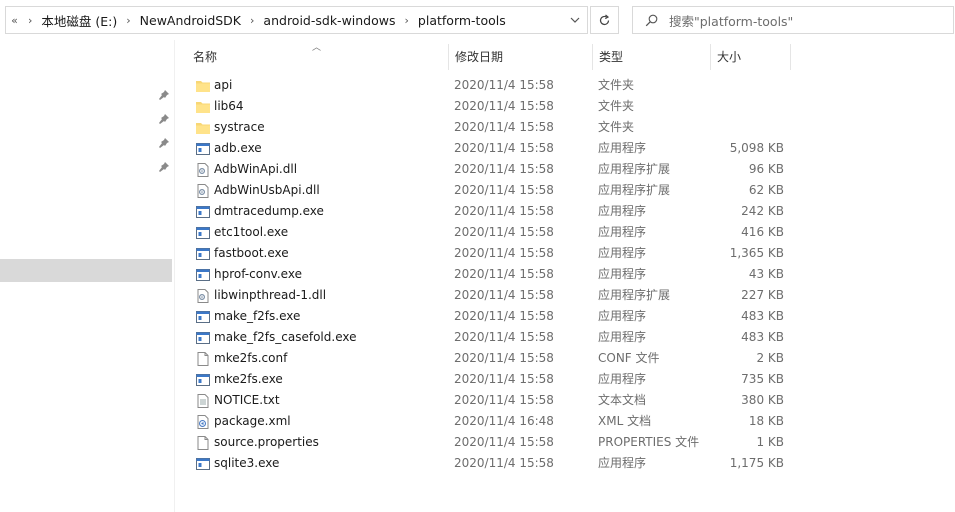 This screenshot has height=512, width=955. Describe the element at coordinates (258, 274) in the screenshot. I see `file-name: hprof-conv.exe` at that location.